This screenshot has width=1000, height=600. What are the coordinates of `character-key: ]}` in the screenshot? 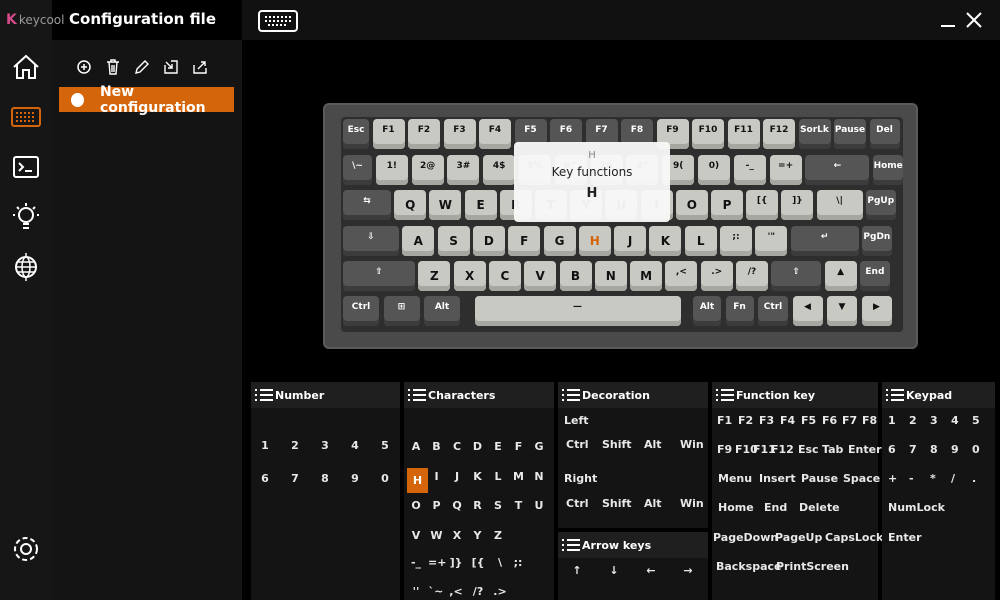 It's located at (456, 562).